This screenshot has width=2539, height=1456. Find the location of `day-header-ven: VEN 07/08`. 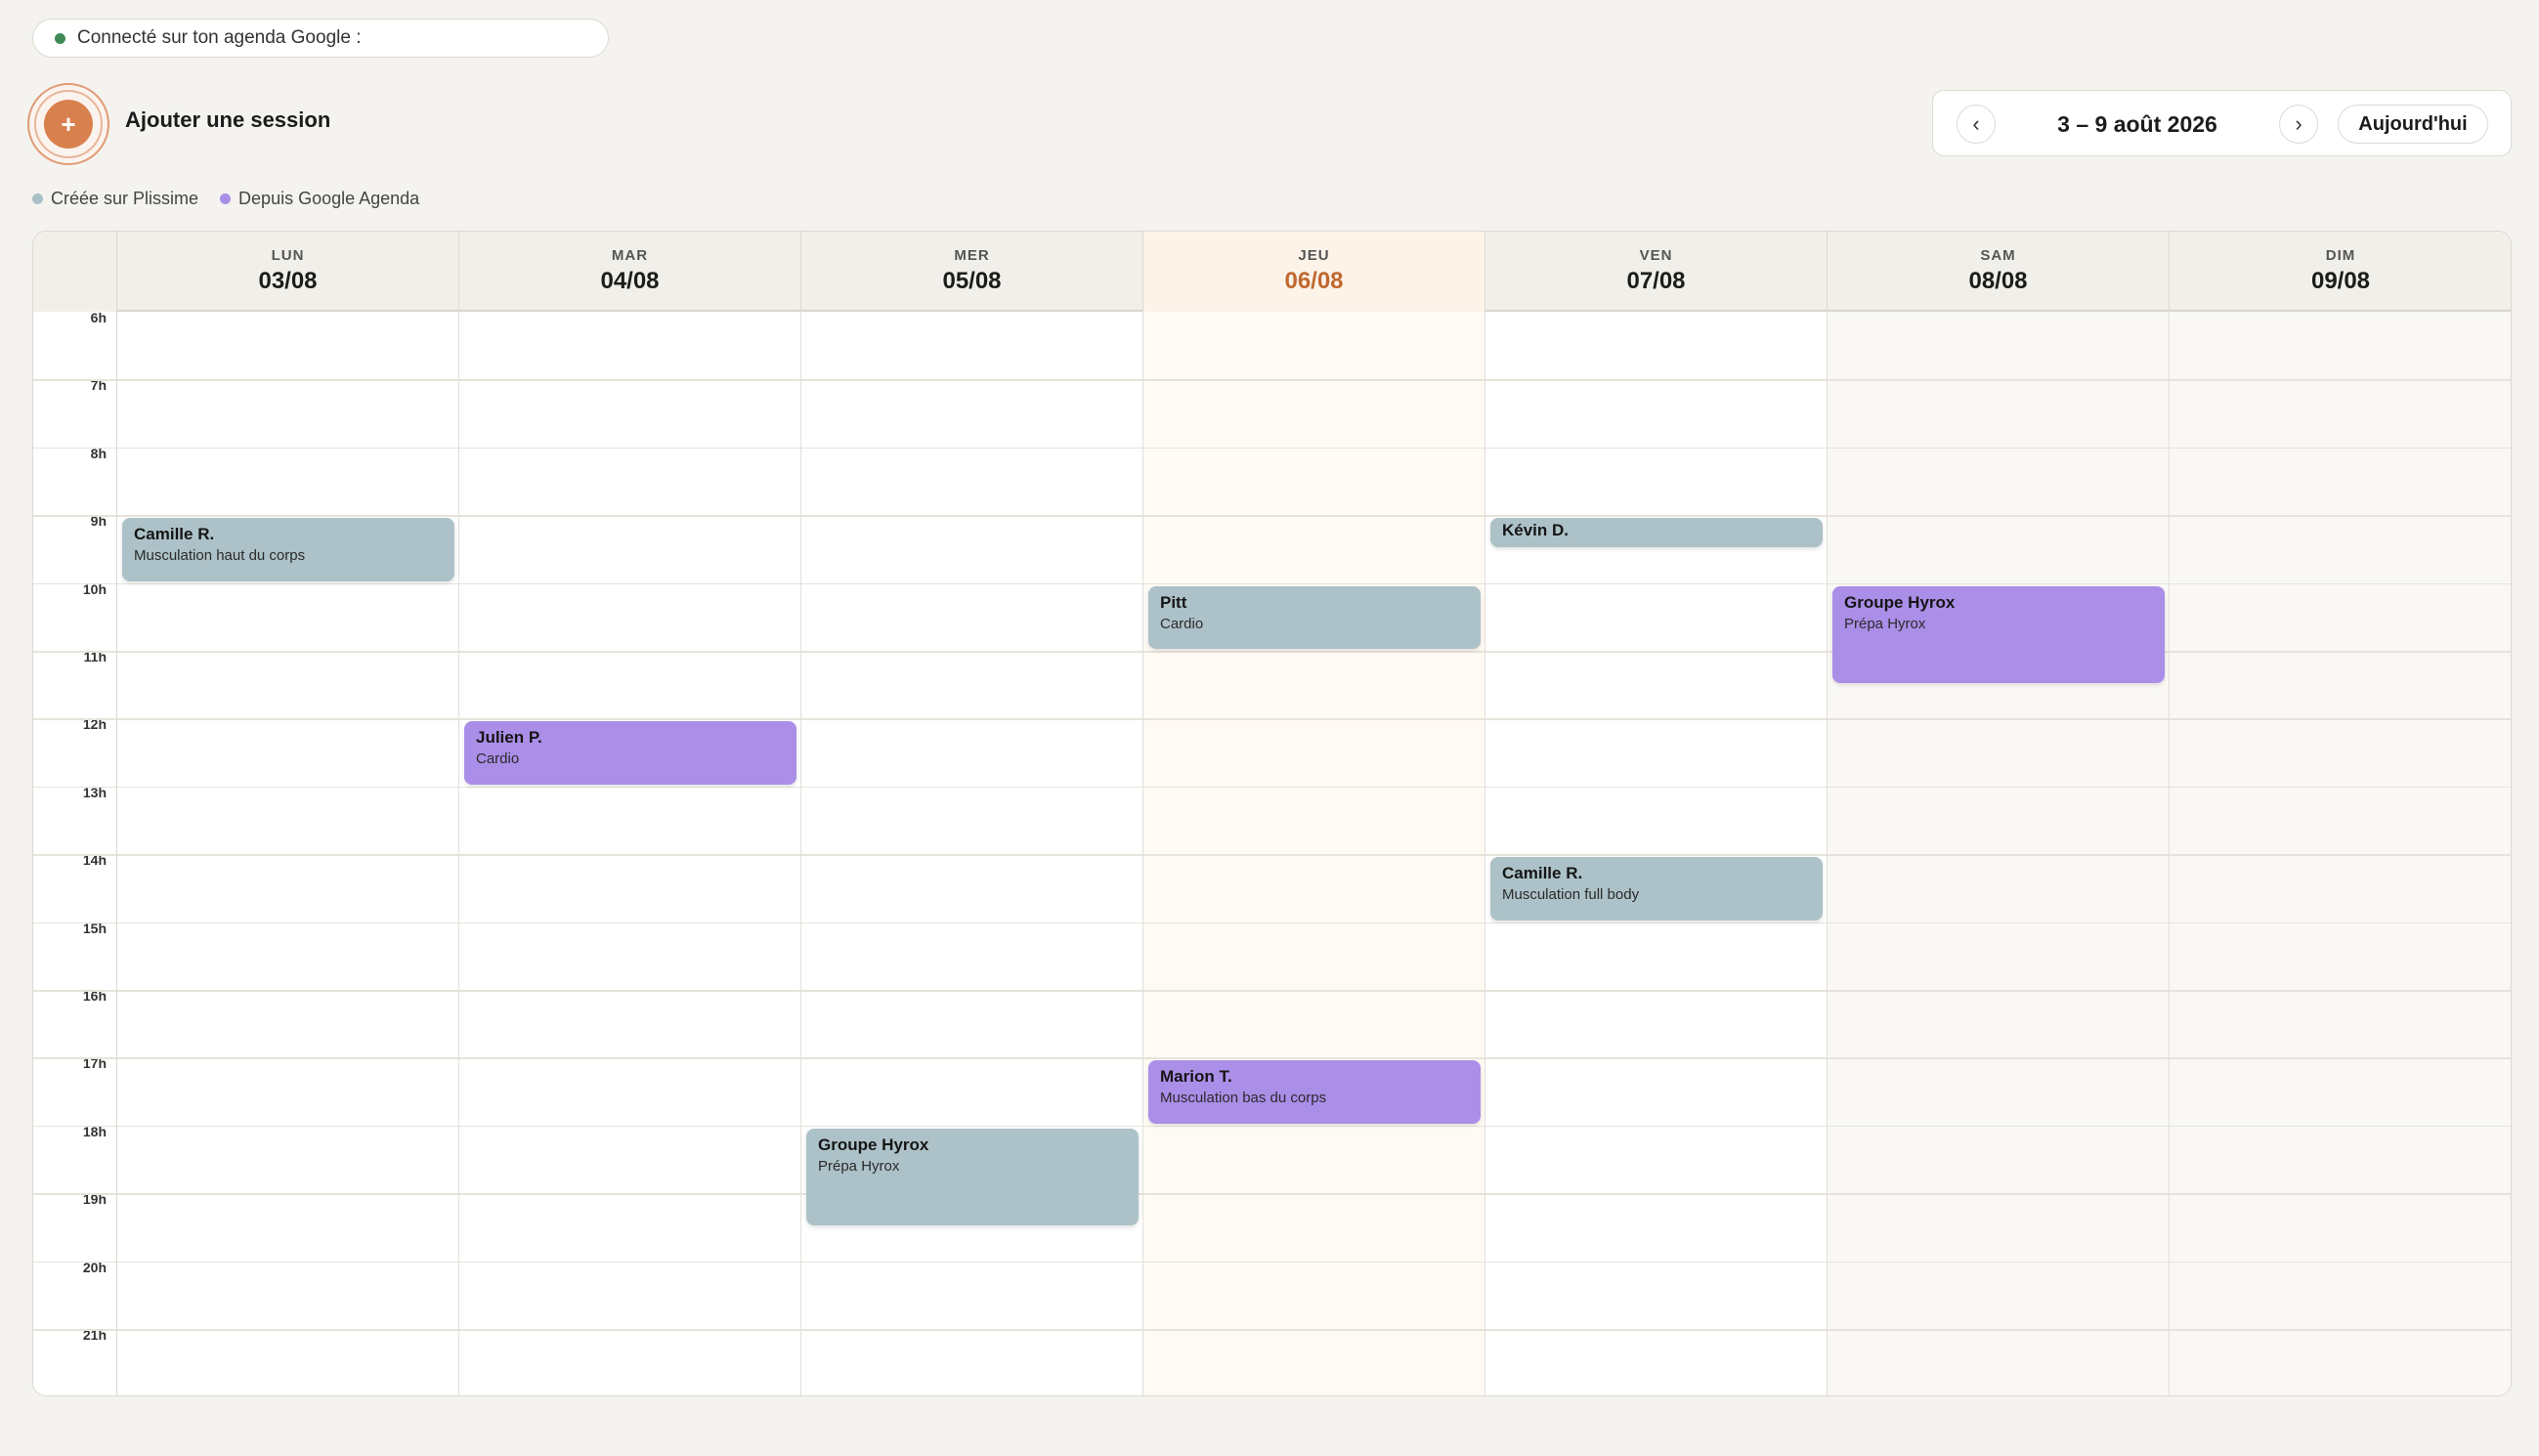

day-header-ven: VEN 07/08 is located at coordinates (1656, 272).